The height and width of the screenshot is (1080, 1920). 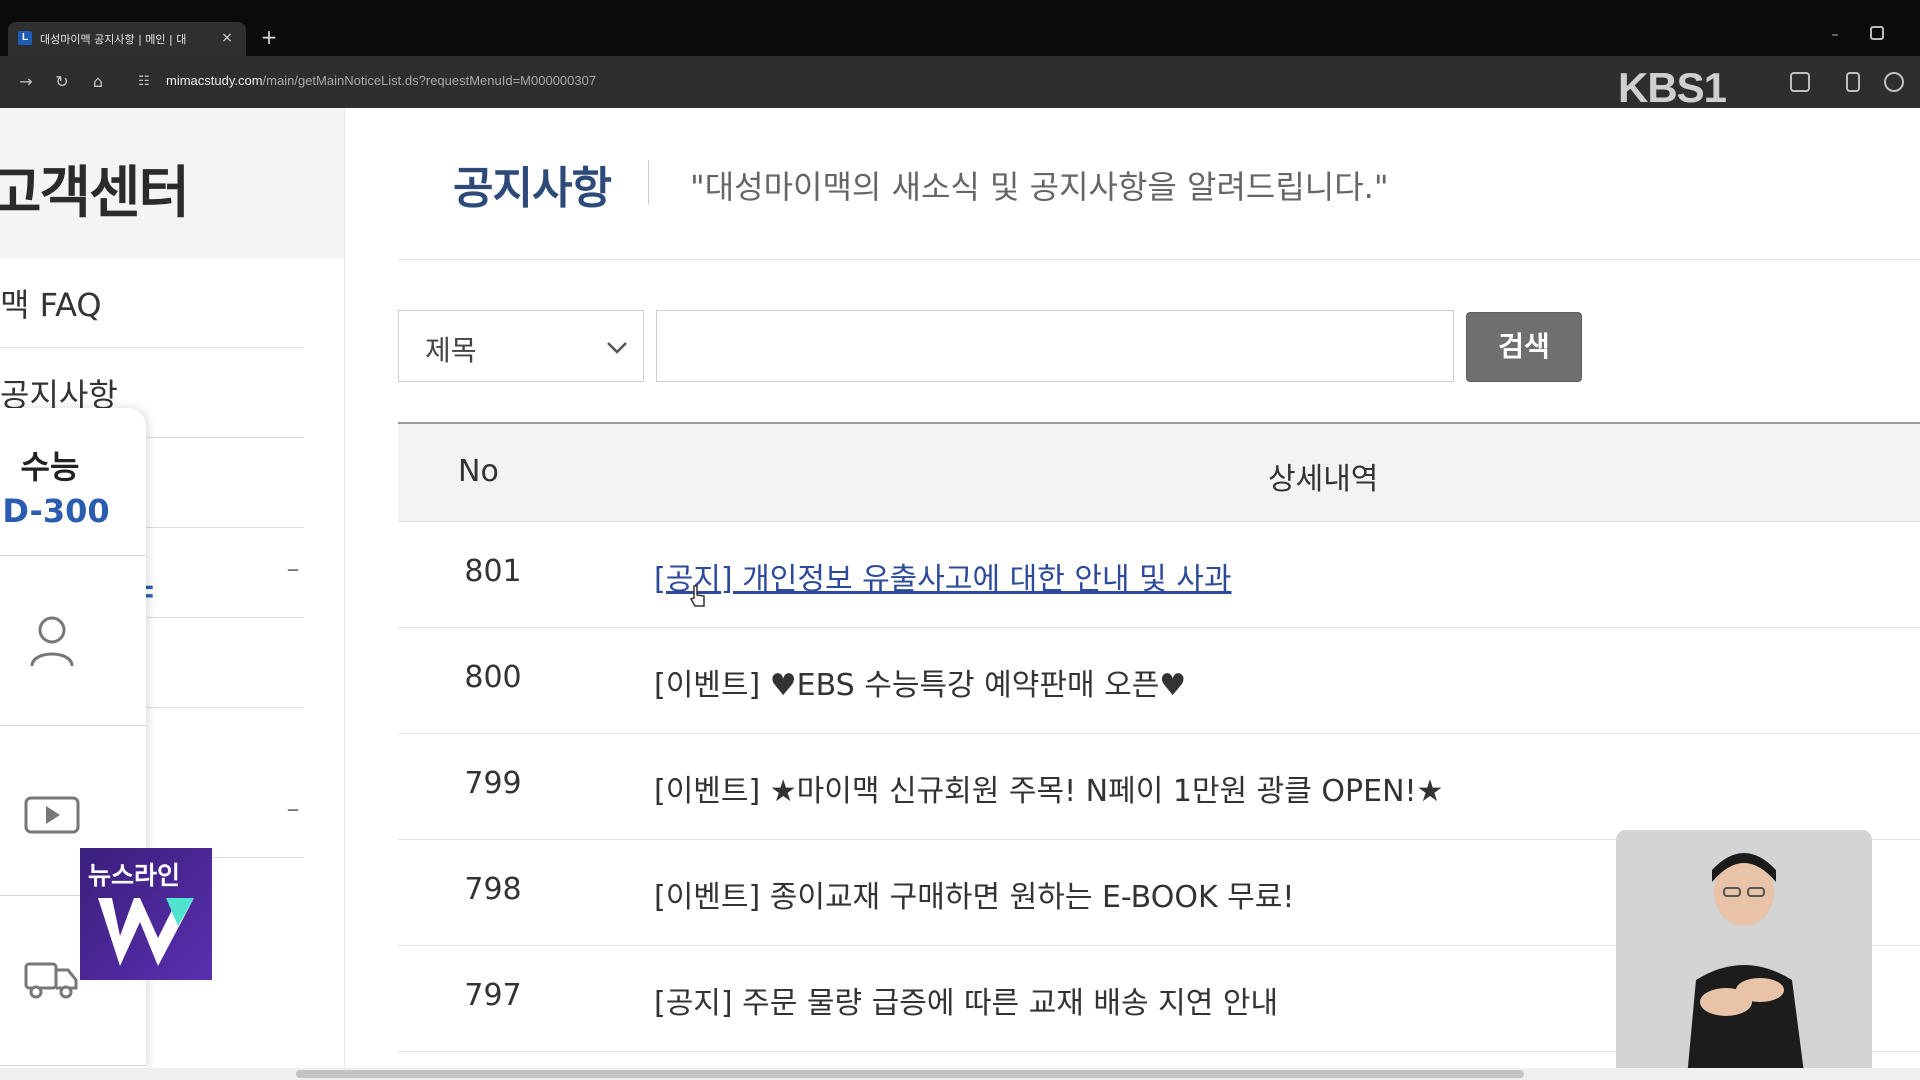 What do you see at coordinates (478, 471) in the screenshot?
I see `column-header-no: No` at bounding box center [478, 471].